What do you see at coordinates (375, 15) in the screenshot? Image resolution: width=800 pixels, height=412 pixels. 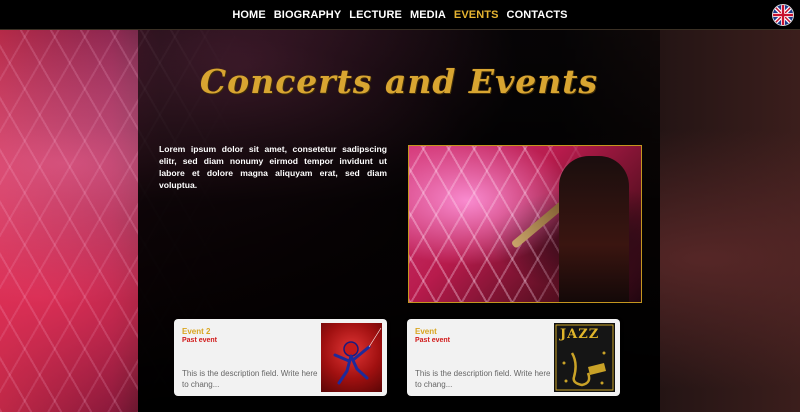 I see `nav-item-lecture: LECTURE` at bounding box center [375, 15].